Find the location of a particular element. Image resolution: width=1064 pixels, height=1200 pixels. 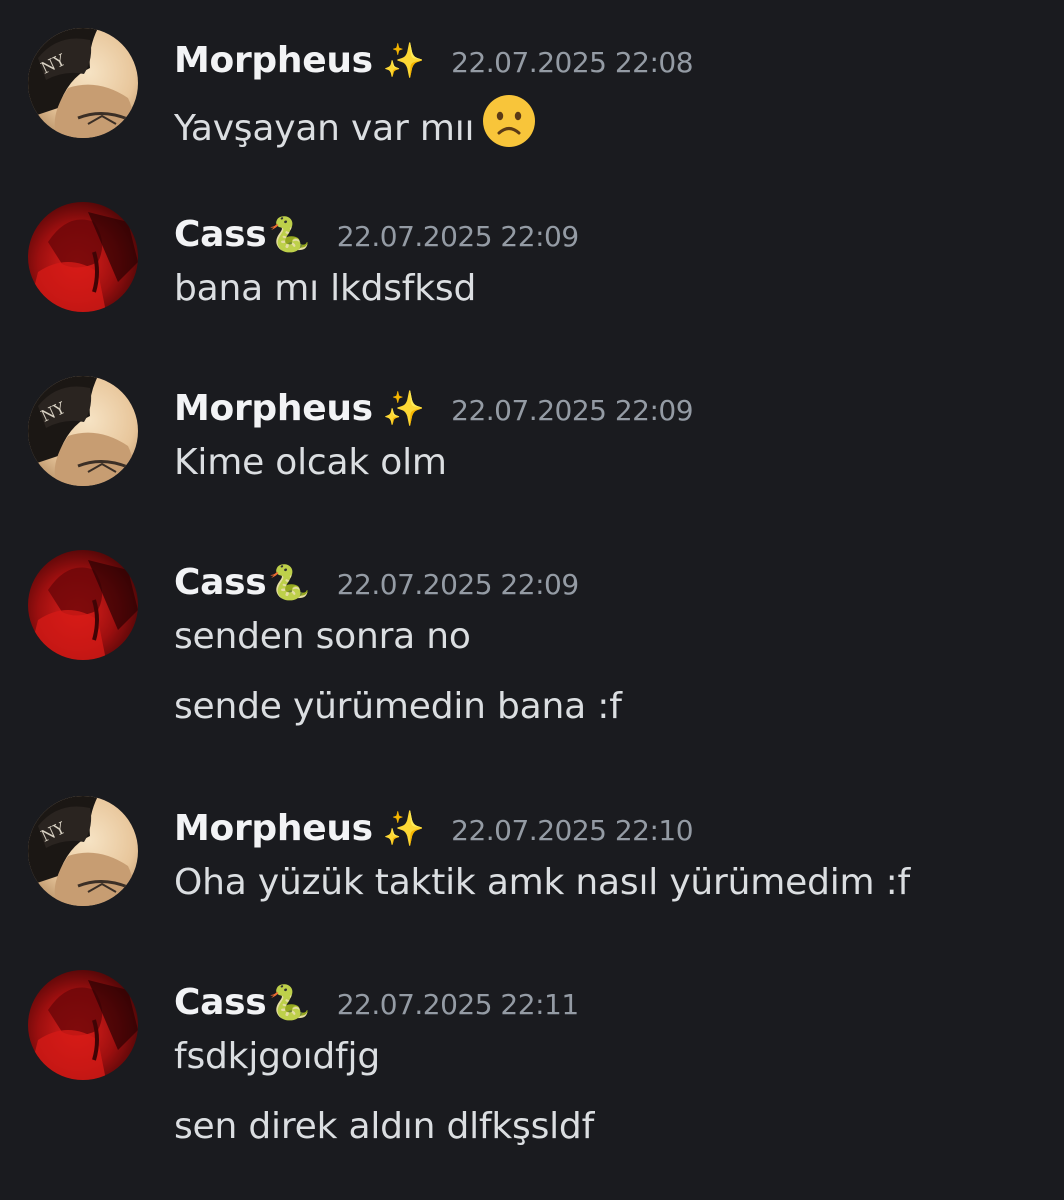

frowning-face-icon is located at coordinates (509, 125).